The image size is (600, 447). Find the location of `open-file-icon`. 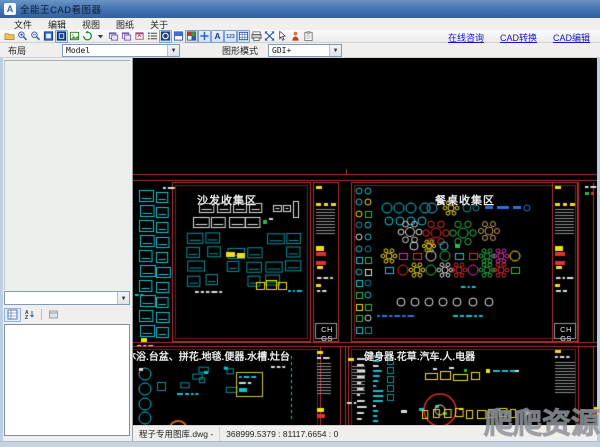

open-file-icon is located at coordinates (9, 36).